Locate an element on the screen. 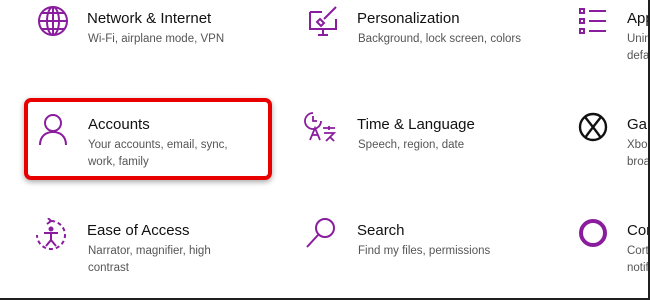 The width and height of the screenshot is (650, 300). monitor-brush-icon is located at coordinates (323, 21).